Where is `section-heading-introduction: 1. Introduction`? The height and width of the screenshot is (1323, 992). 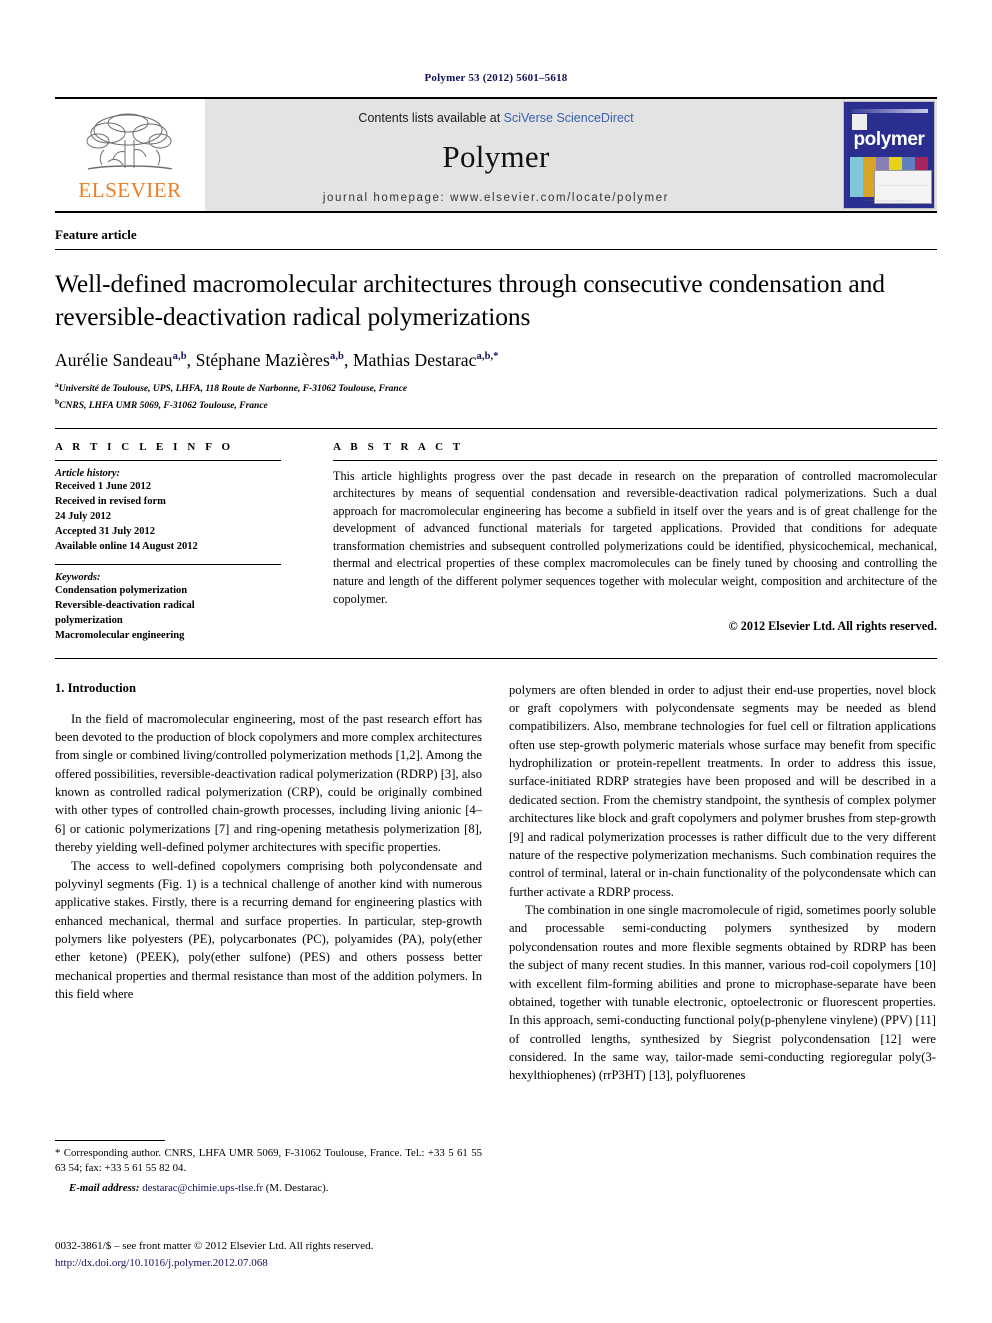 section-heading-introduction: 1. Introduction is located at coordinates (95, 687).